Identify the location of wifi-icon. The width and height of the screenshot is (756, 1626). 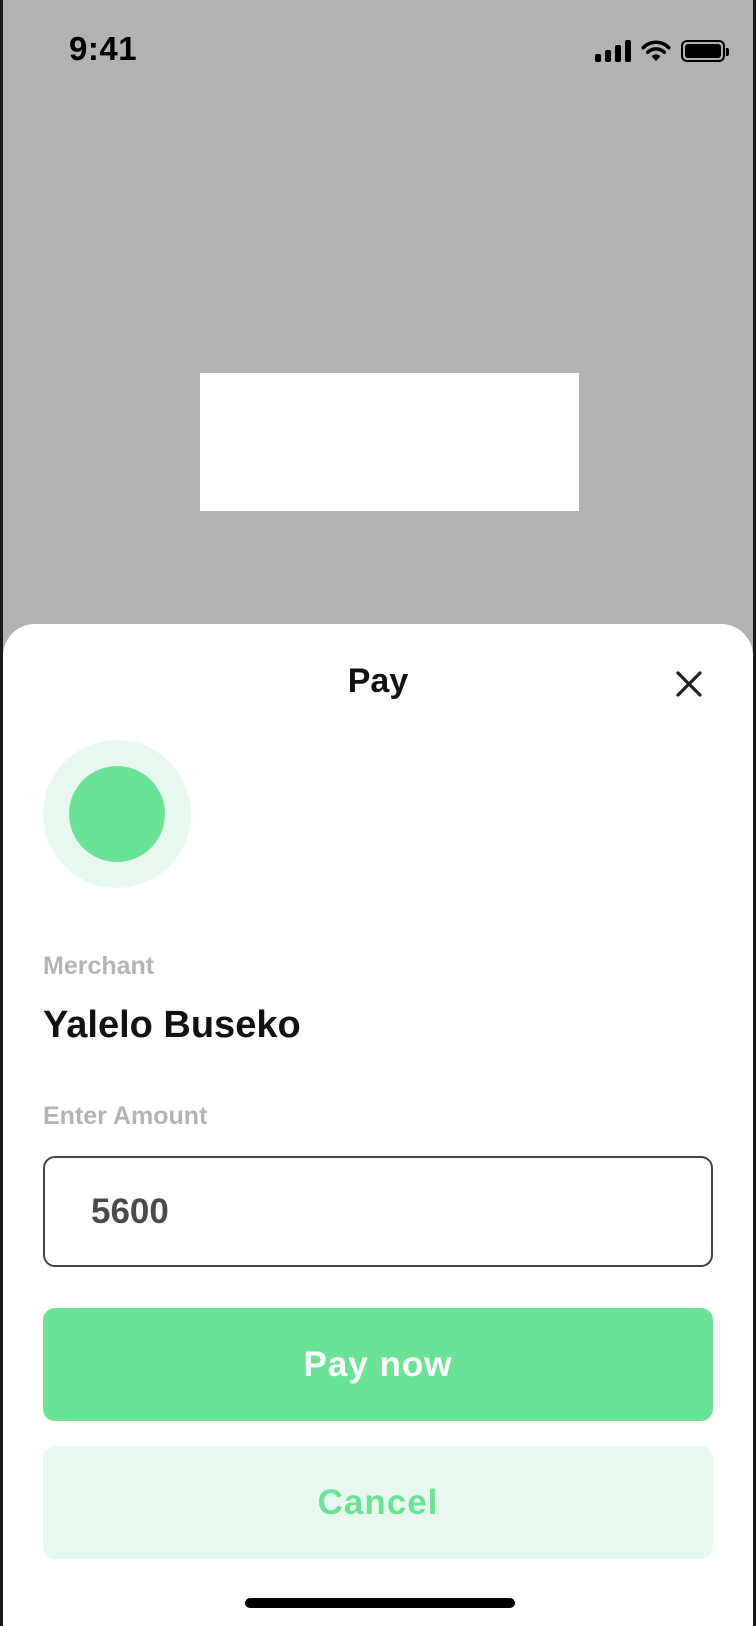
(656, 50).